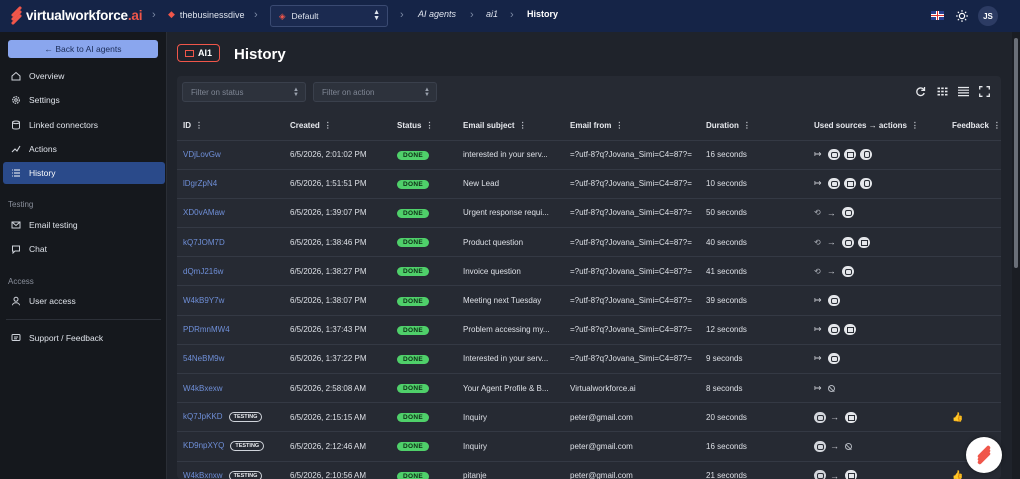  I want to click on back-to-agents-button: ← Back to AI agents, so click(83, 49).